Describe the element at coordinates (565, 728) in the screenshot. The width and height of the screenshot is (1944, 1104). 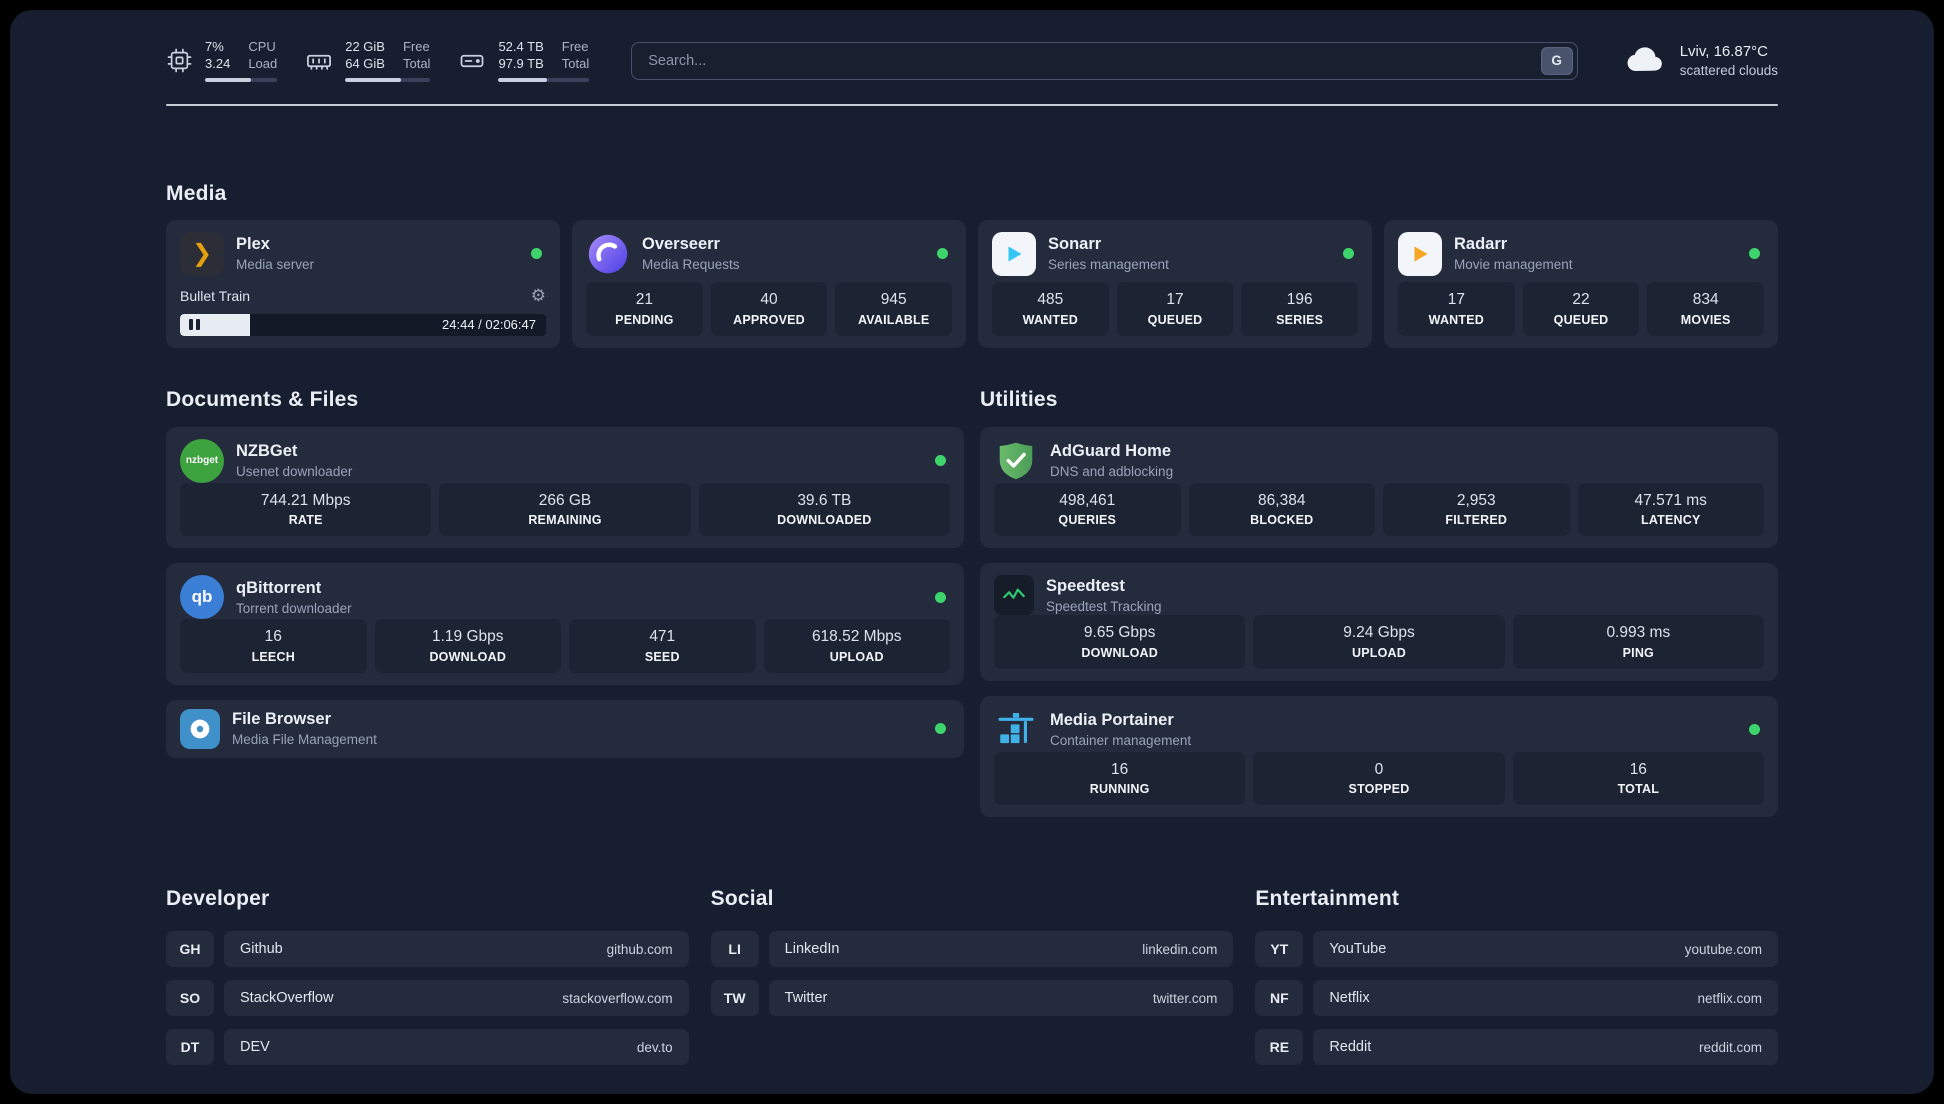
I see `card-filebrowser: File Browser Media File Management` at that location.